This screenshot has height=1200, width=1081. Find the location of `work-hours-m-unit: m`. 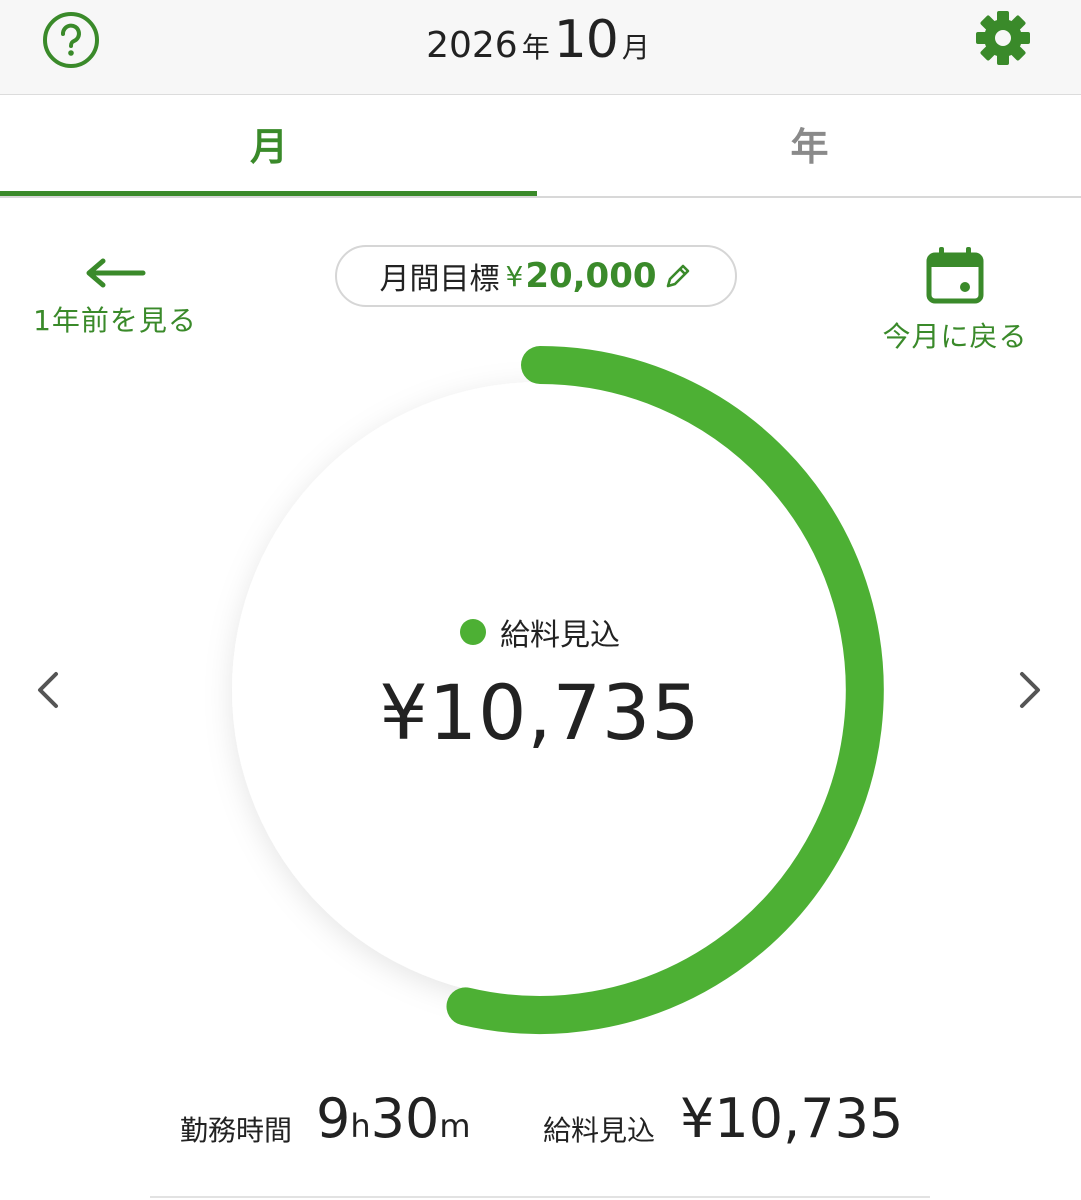

work-hours-m-unit: m is located at coordinates (455, 1126).